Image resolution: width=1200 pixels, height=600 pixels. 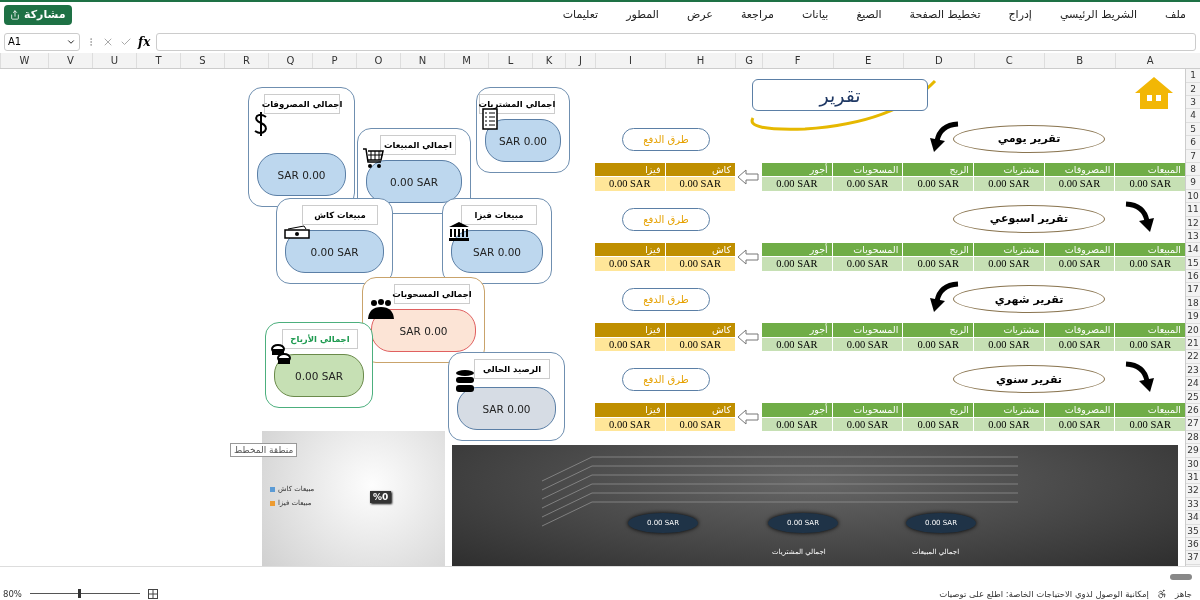 I want to click on column-header: I, so click(x=630, y=61).